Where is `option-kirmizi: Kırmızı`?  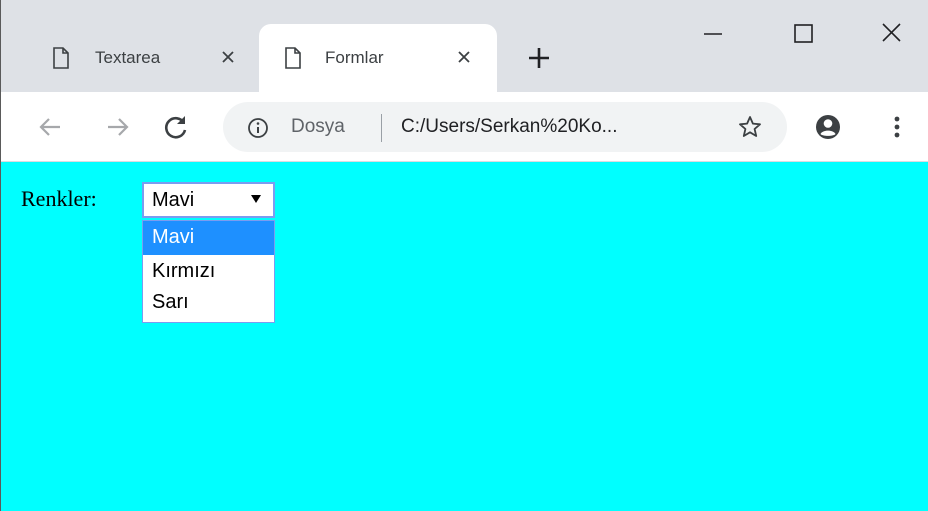 option-kirmizi: Kırmızı is located at coordinates (208, 272).